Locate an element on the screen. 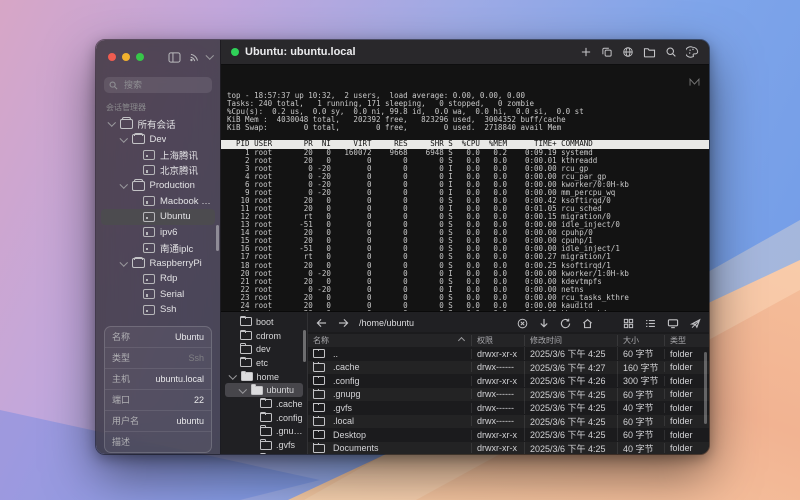 Image resolution: width=800 pixels, height=500 pixels. property-value: Ubuntu is located at coordinates (189, 336).